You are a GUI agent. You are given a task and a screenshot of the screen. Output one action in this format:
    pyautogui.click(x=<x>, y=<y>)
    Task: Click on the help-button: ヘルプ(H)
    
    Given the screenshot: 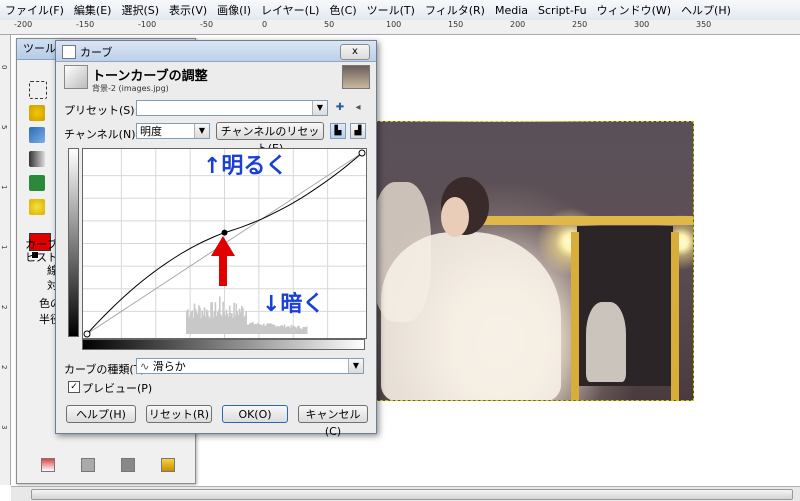 What is the action you would take?
    pyautogui.click(x=101, y=414)
    